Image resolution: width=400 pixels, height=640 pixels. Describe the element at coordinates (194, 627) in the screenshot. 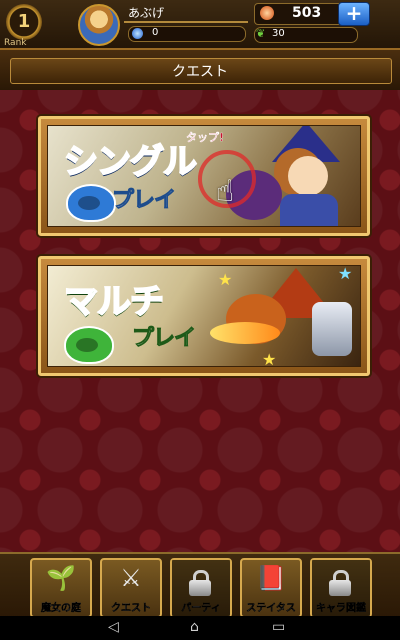

I see `home-icon: ⌂` at that location.